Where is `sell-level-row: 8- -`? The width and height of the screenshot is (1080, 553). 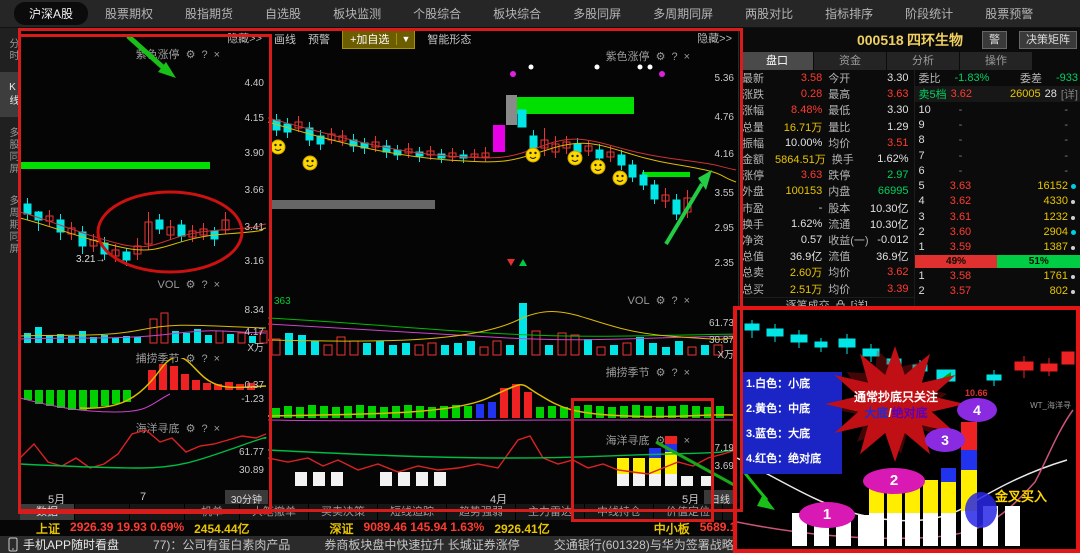
sell-level-row: 8- - is located at coordinates (997, 140).